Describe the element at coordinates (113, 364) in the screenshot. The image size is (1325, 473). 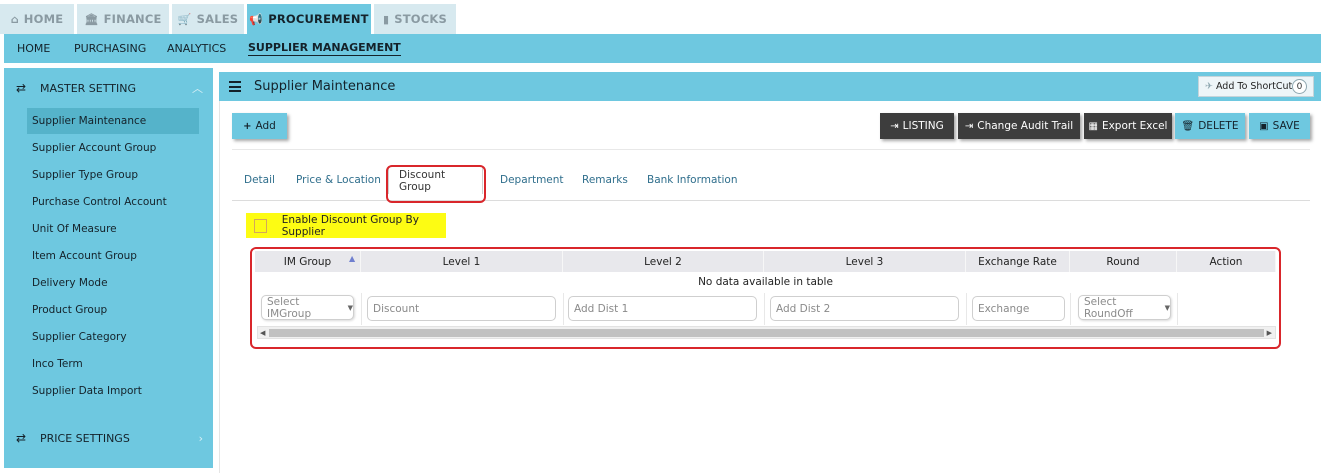
I see `sidebar-item-inco-term: Inco Term` at that location.